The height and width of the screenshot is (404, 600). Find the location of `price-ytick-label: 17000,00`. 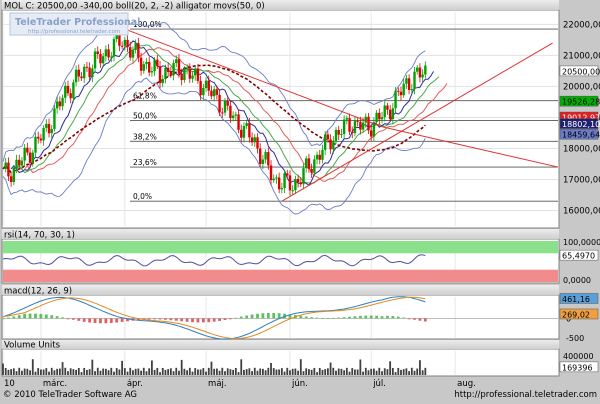

price-ytick-label: 17000,00 is located at coordinates (581, 180).